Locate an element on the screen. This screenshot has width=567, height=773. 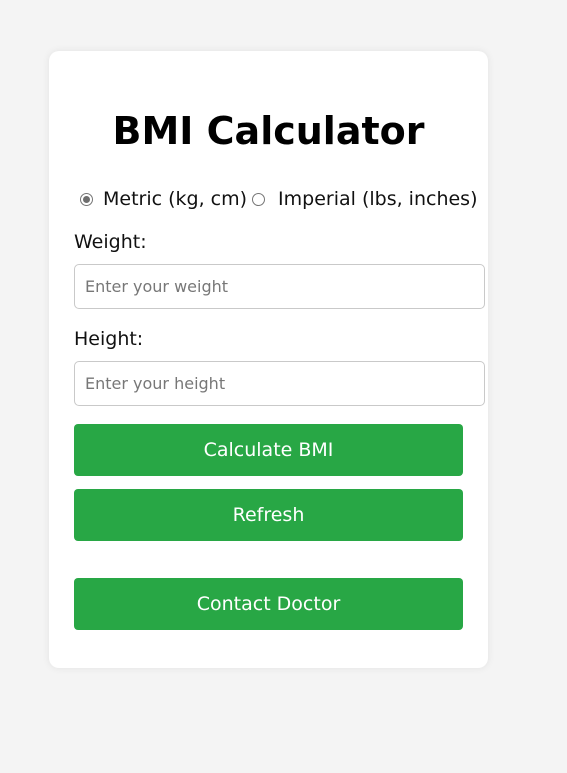
metric-label: Metric (kg, cm) is located at coordinates (175, 199).